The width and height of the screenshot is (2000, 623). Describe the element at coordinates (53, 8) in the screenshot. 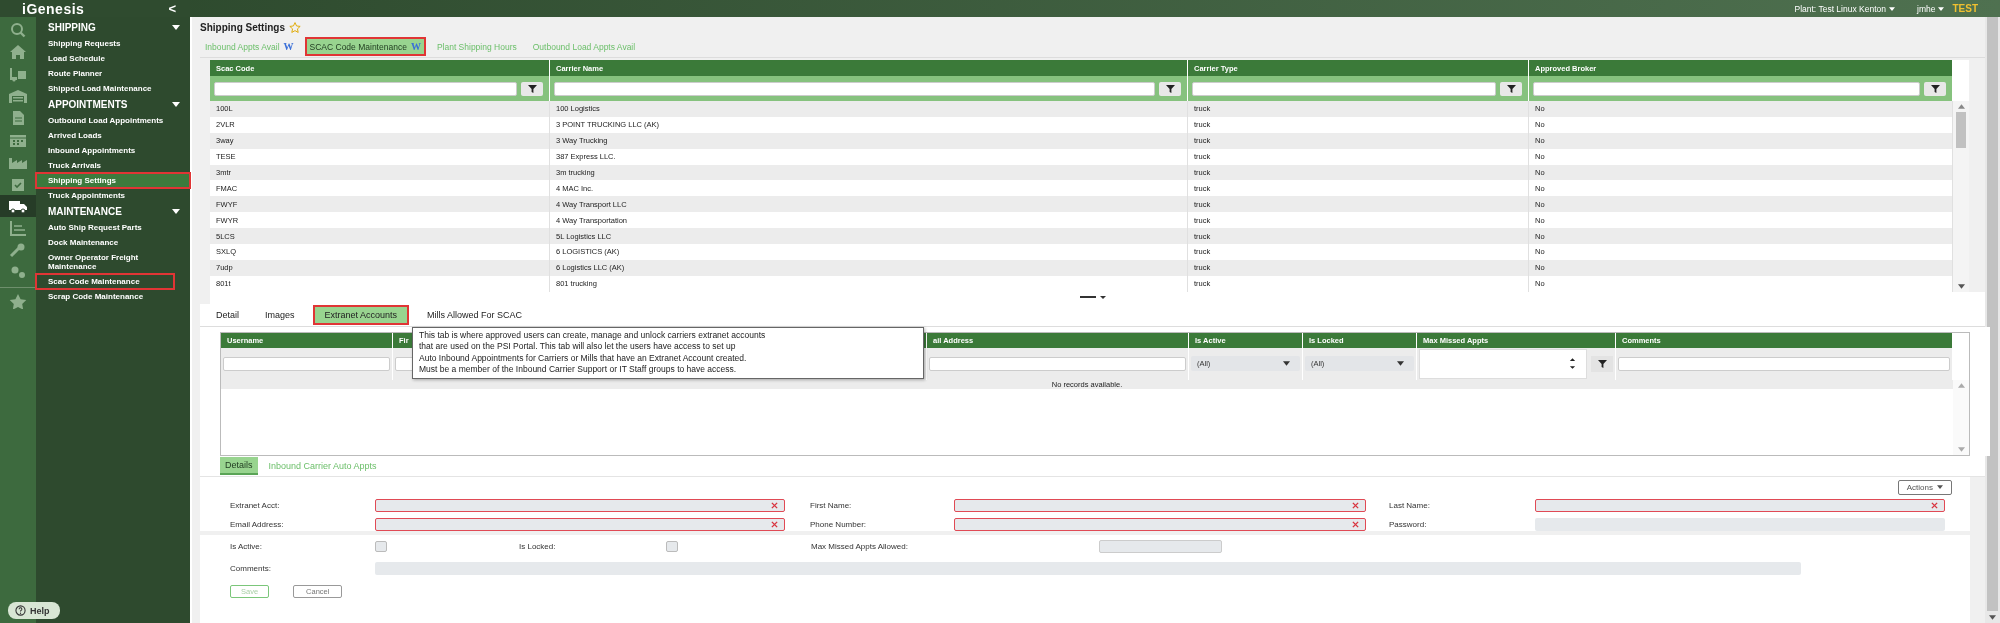

I see `app-logo: iGenesis` at that location.